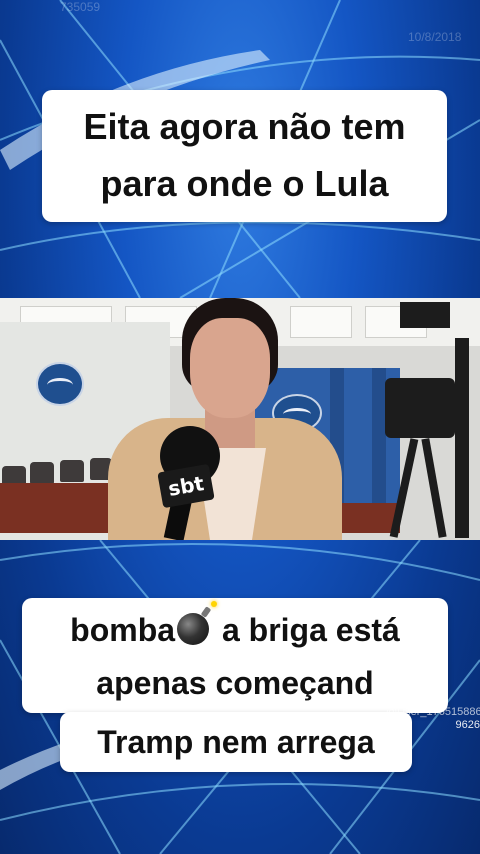 The image size is (480, 854). Describe the element at coordinates (467, 725) in the screenshot. I see `watermark-user-id: 9626` at that location.